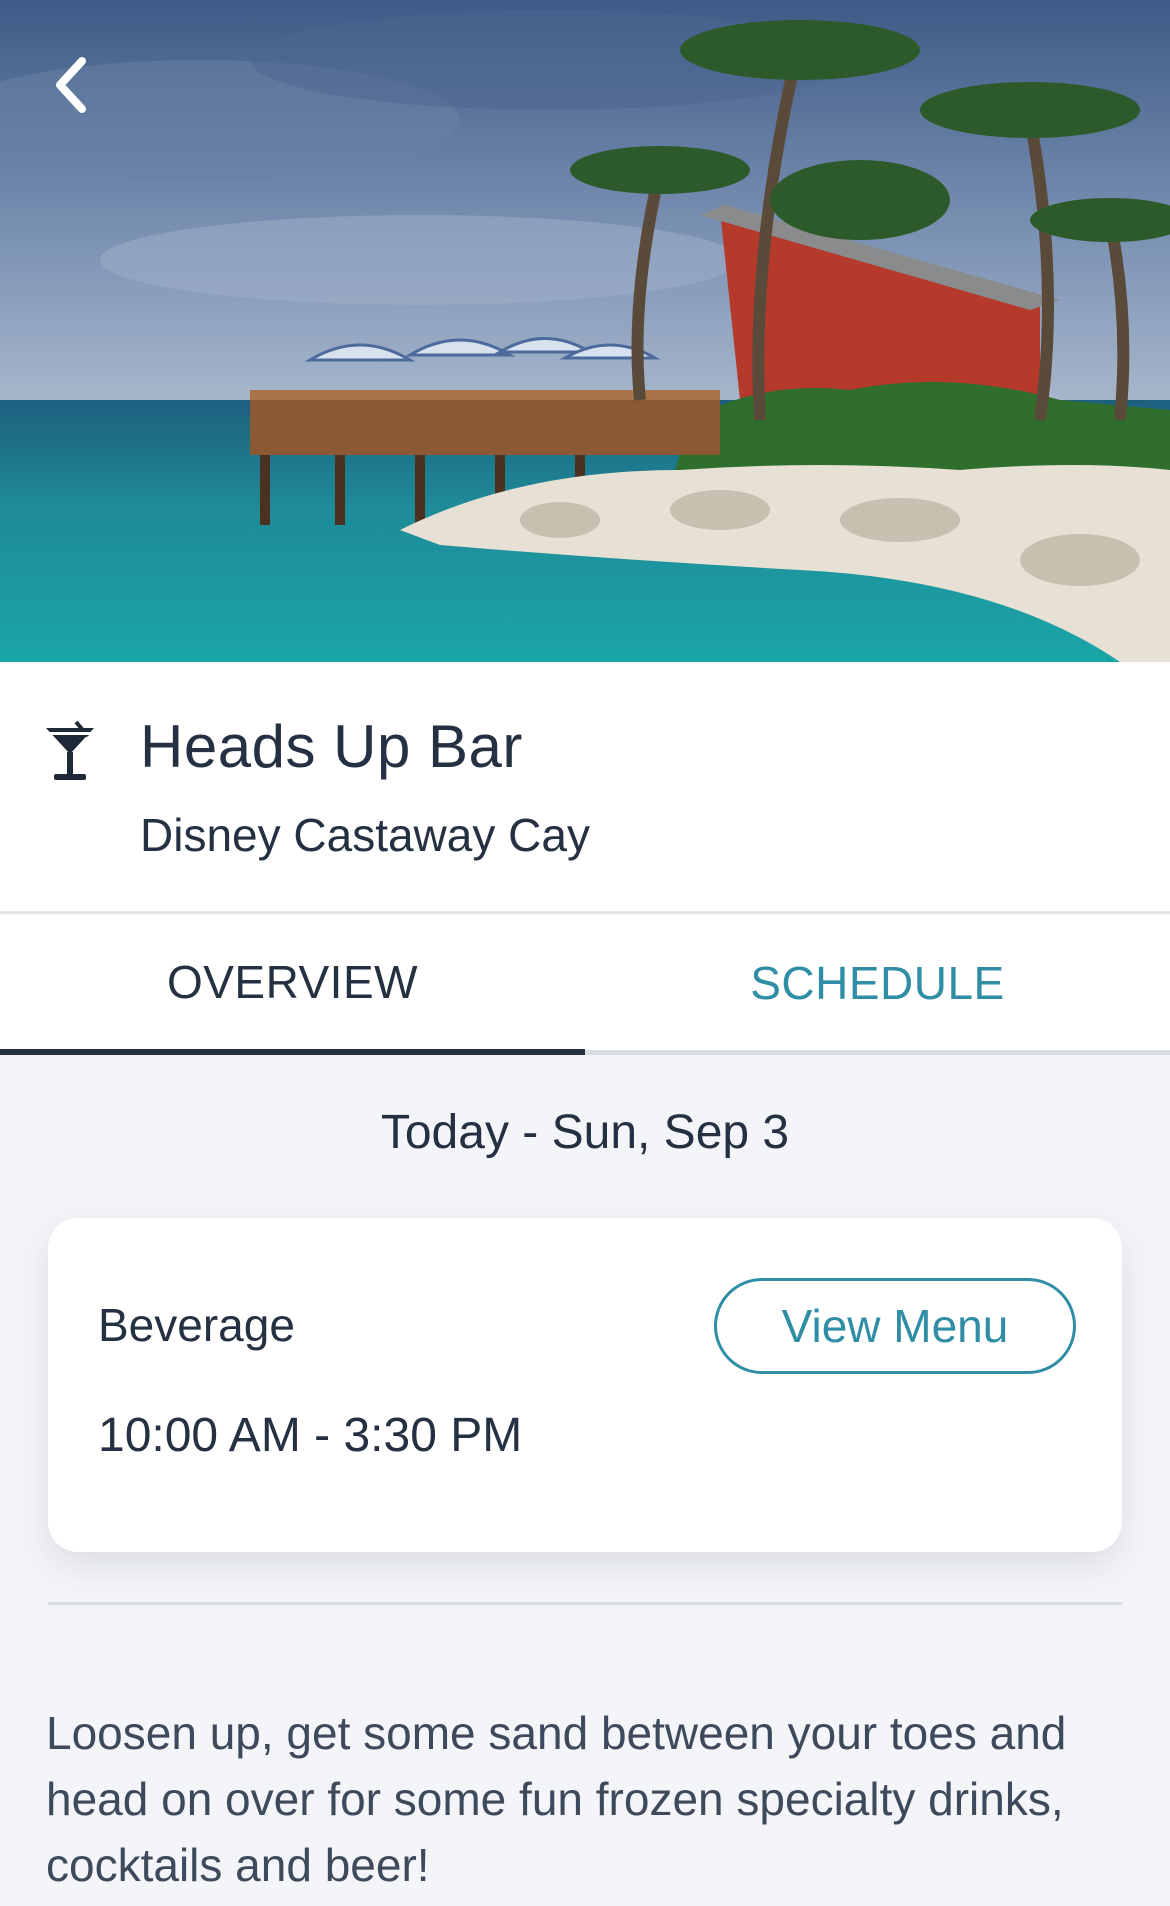 The image size is (1170, 1906). I want to click on view-menu-button: View Menu, so click(895, 1326).